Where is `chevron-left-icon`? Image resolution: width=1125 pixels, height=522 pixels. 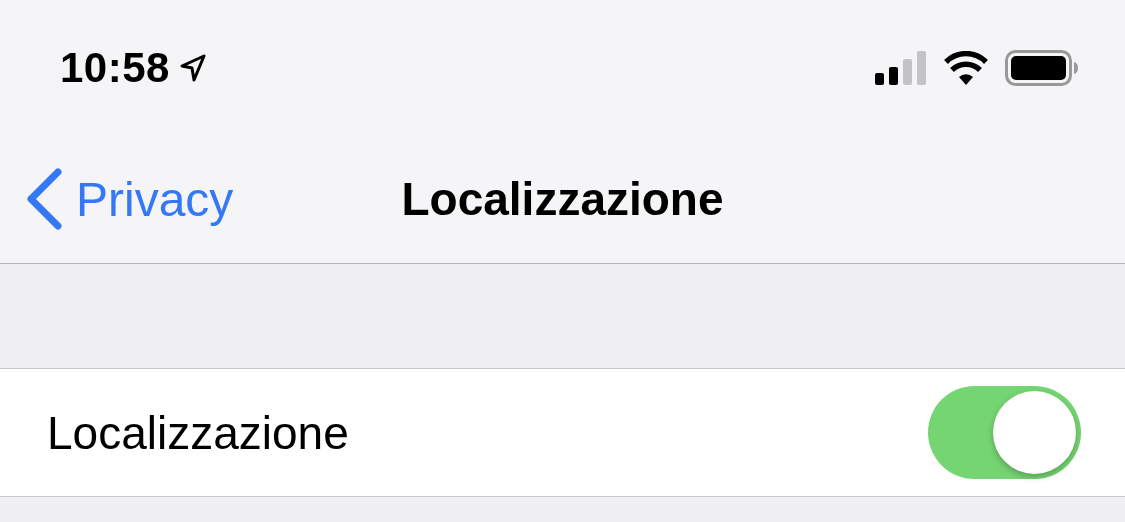 chevron-left-icon is located at coordinates (44, 199).